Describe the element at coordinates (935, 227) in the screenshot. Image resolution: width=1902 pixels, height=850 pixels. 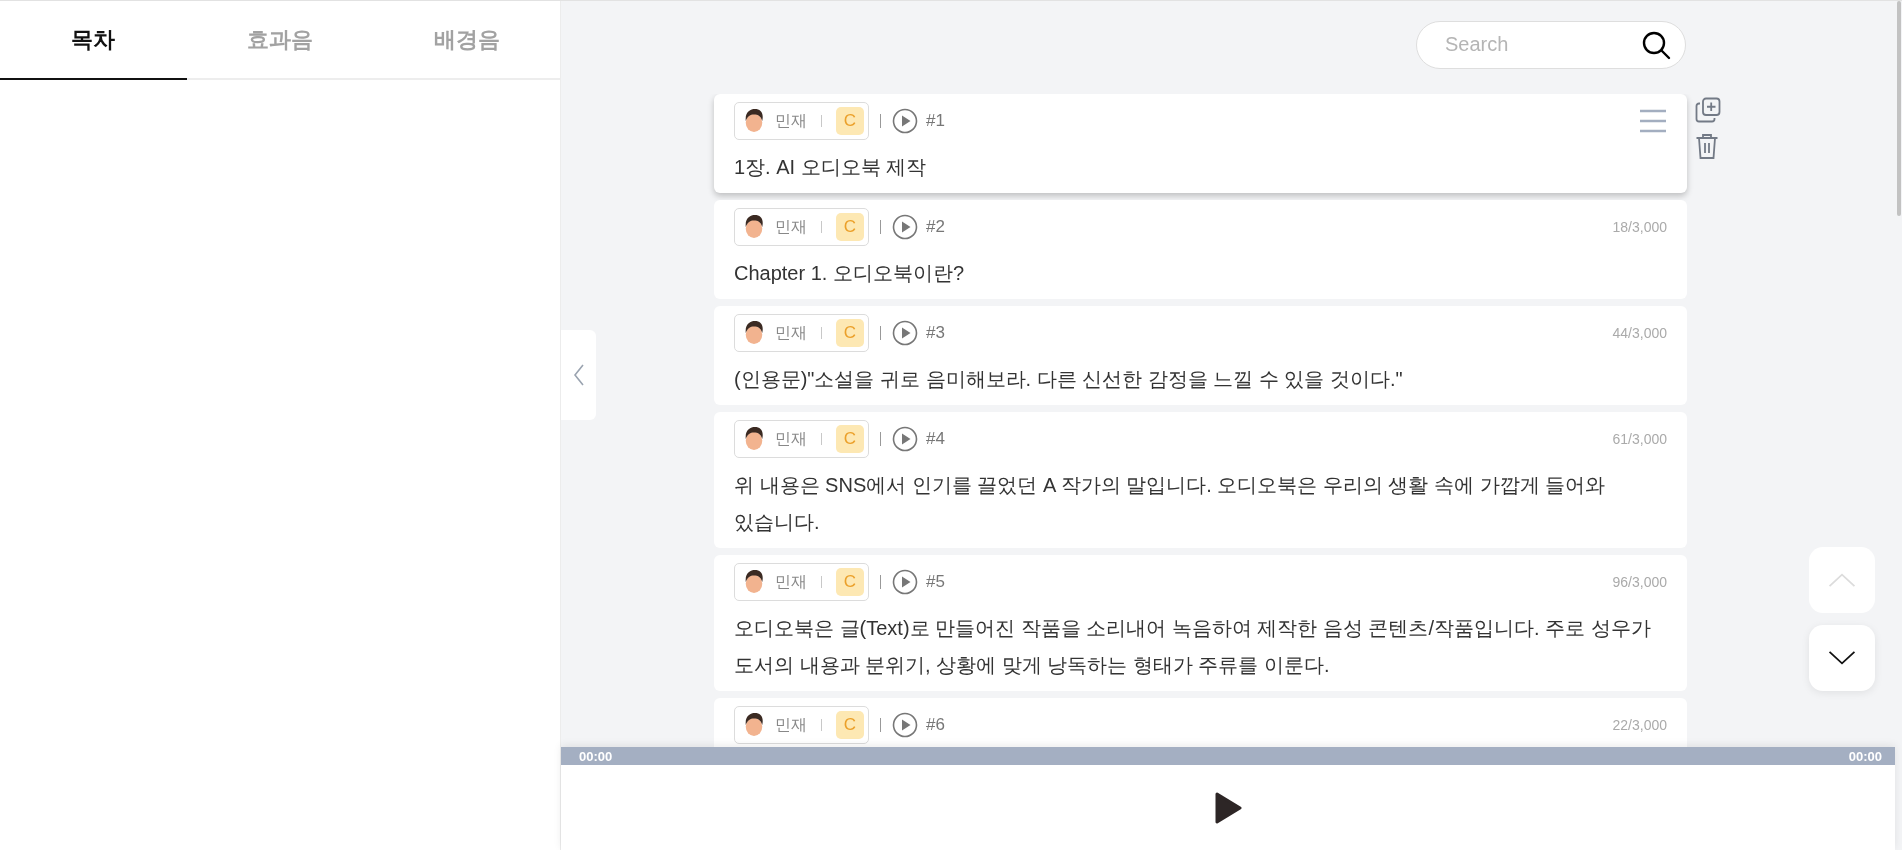
I see `block-number: #2` at that location.